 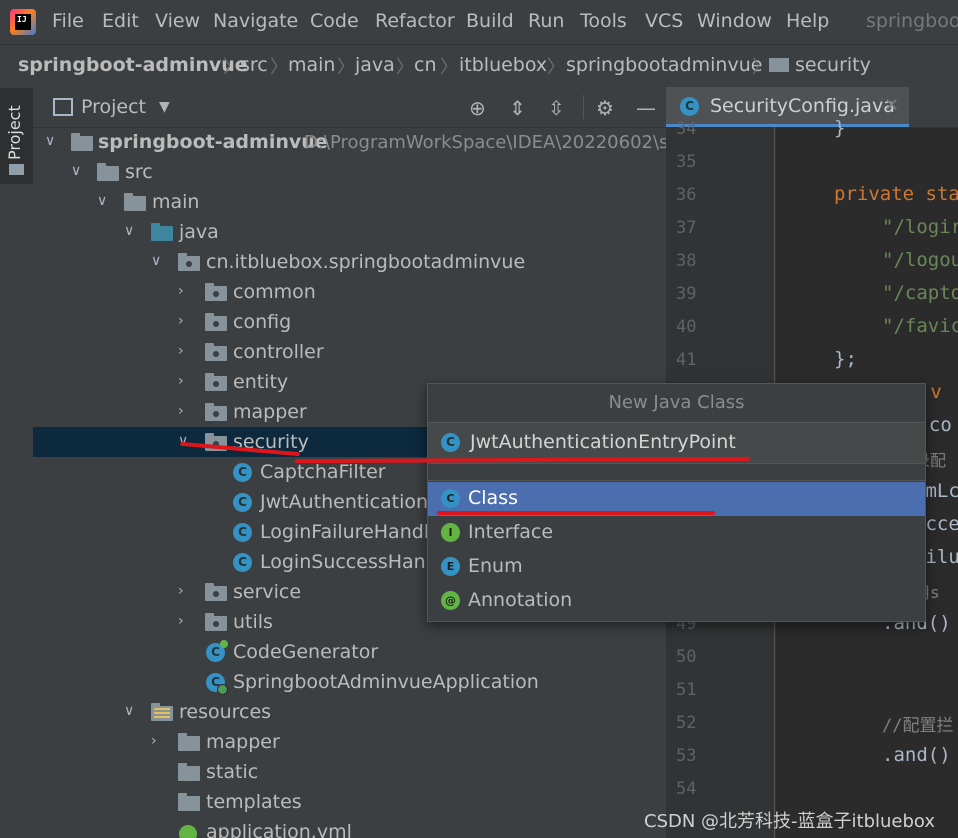 I want to click on line-number: 41, so click(x=686, y=360).